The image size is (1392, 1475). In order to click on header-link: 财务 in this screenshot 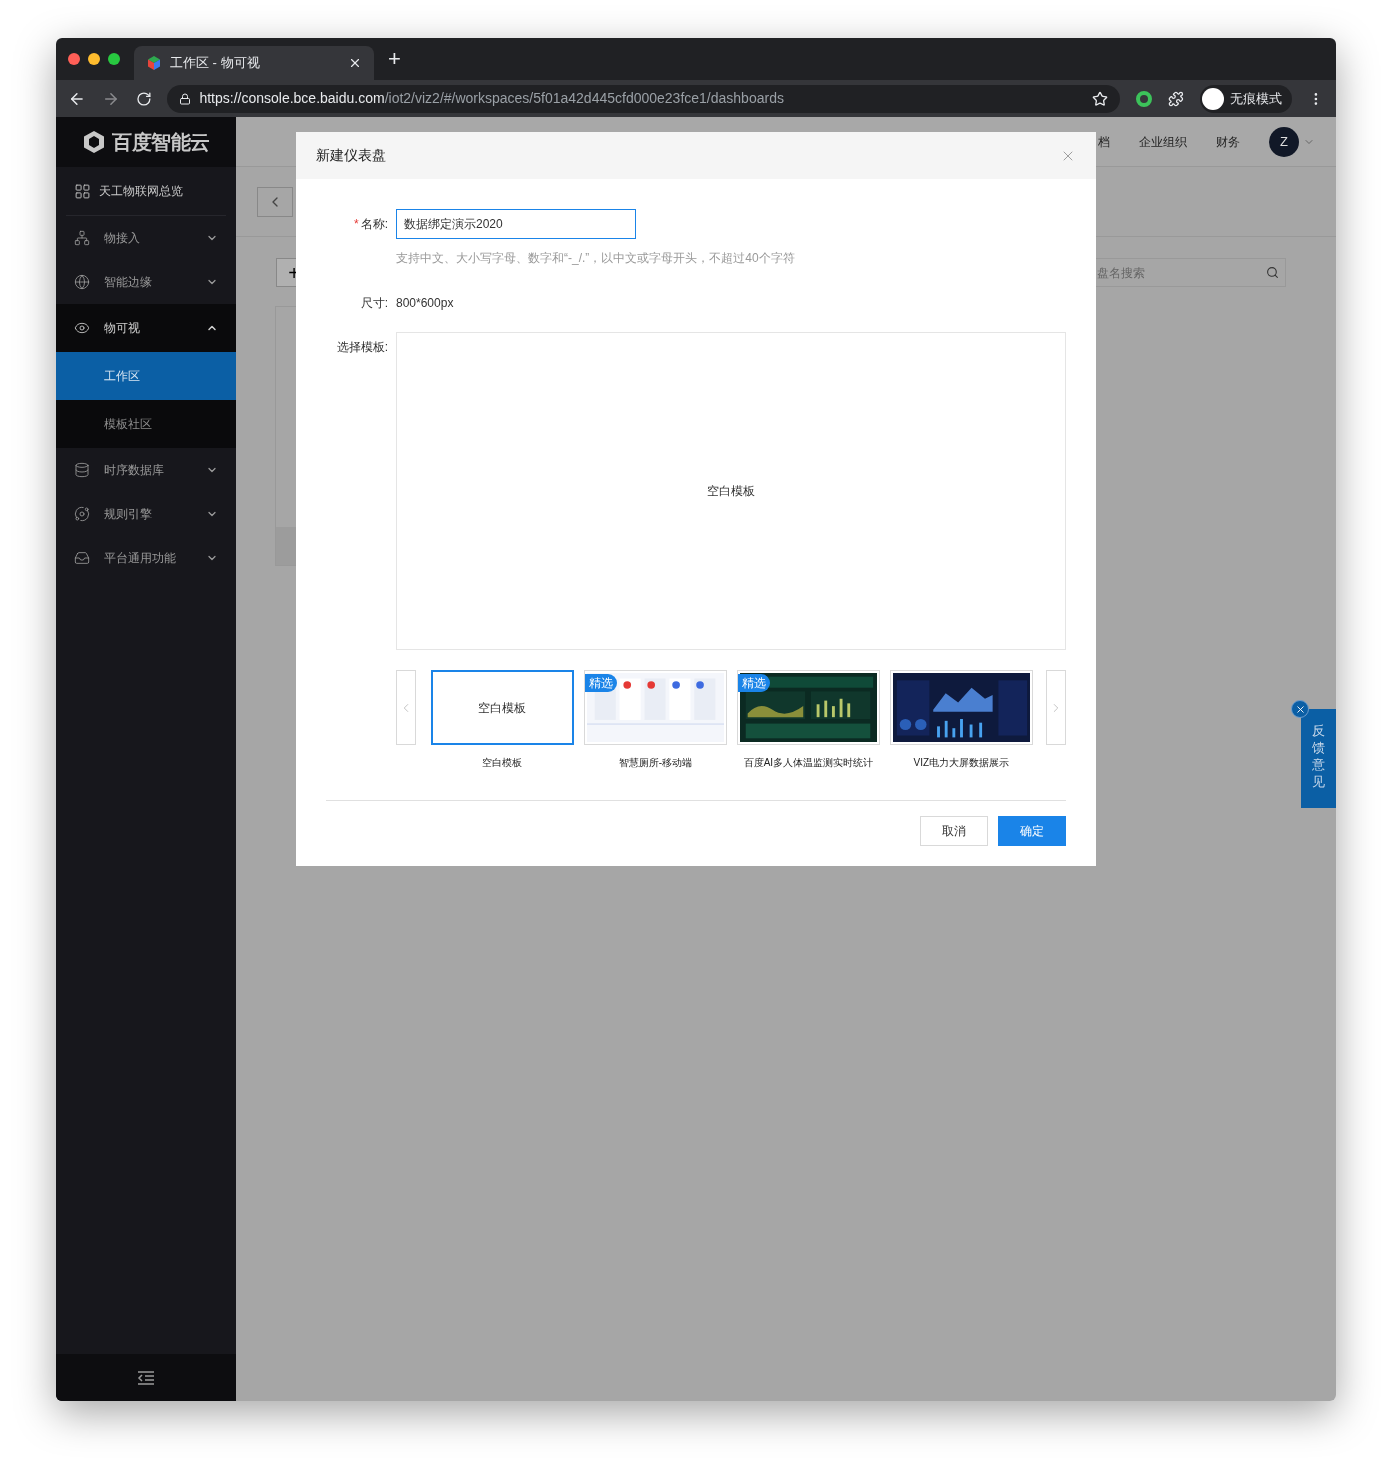, I will do `click(1228, 141)`.